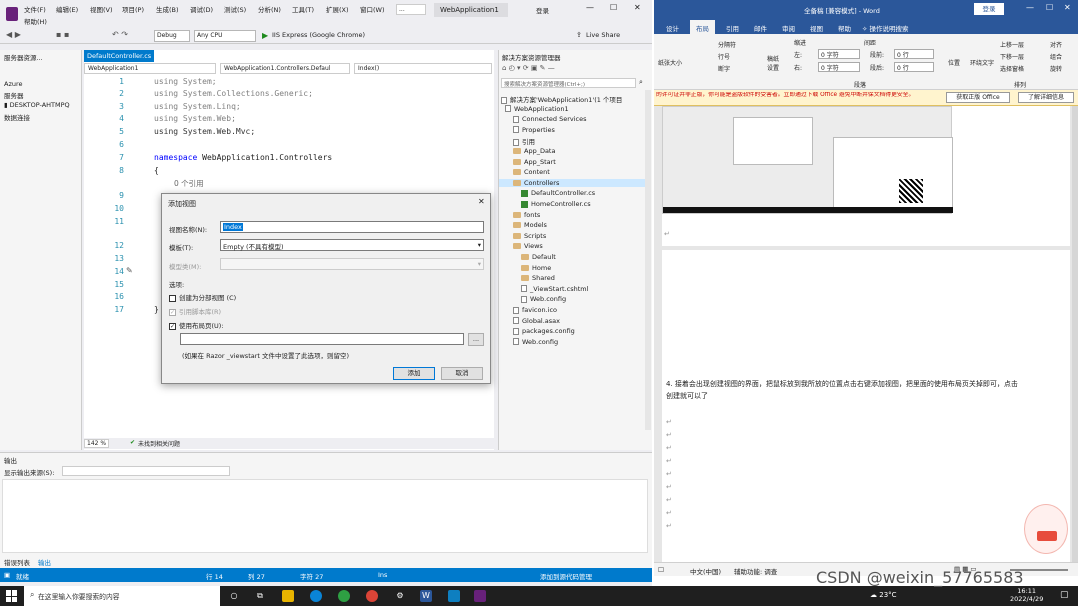 The image size is (1078, 606). Describe the element at coordinates (529, 236) in the screenshot. I see `solution-item: Scripts` at that location.